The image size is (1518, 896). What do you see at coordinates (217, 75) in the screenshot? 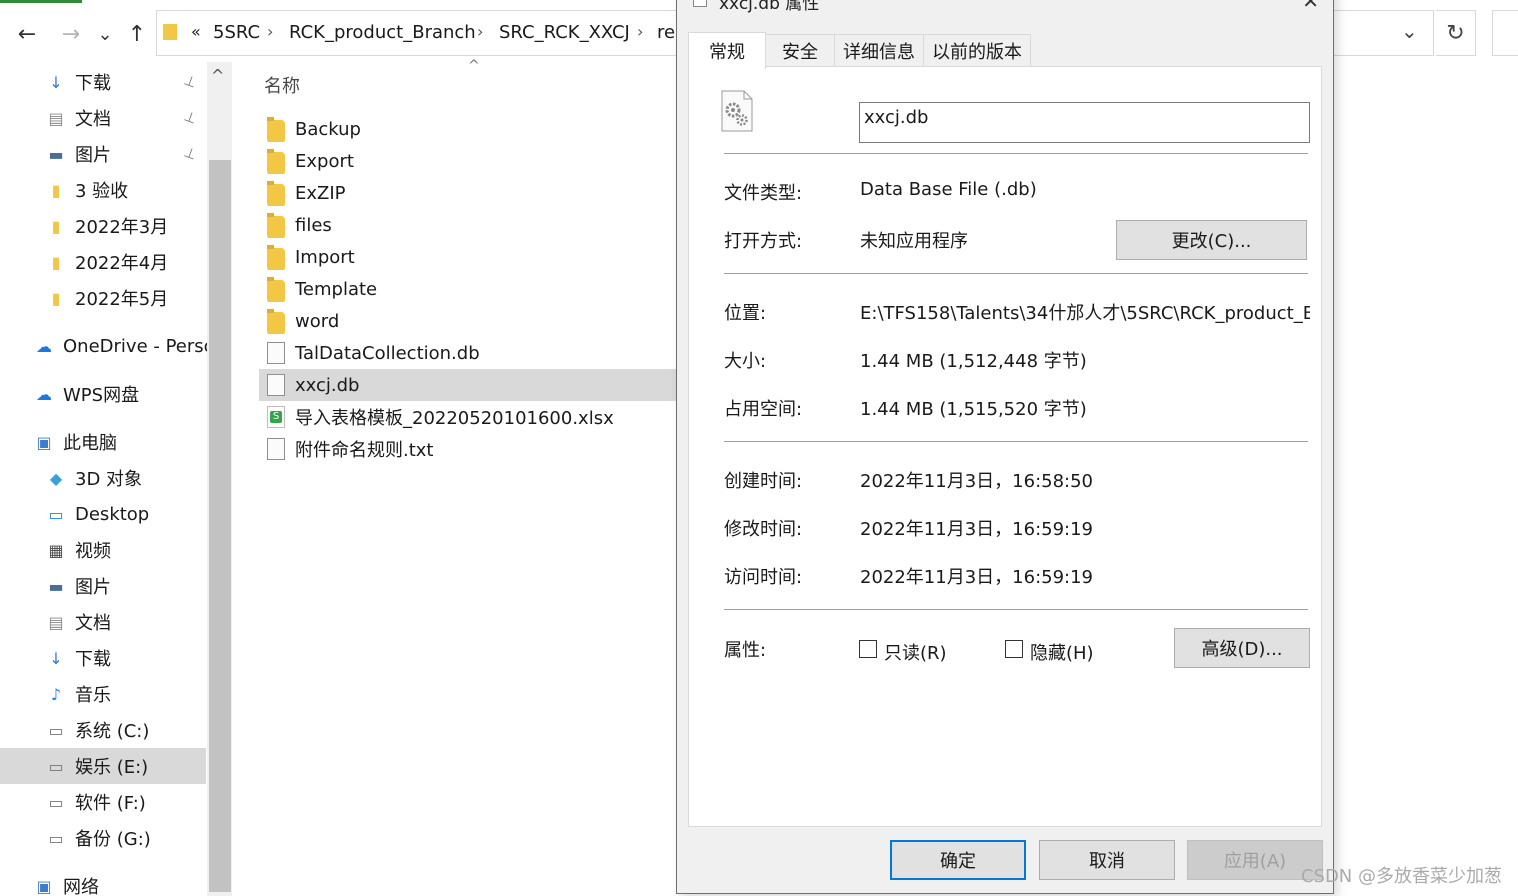
I see `nav-scroll-up-icon: ^` at bounding box center [217, 75].